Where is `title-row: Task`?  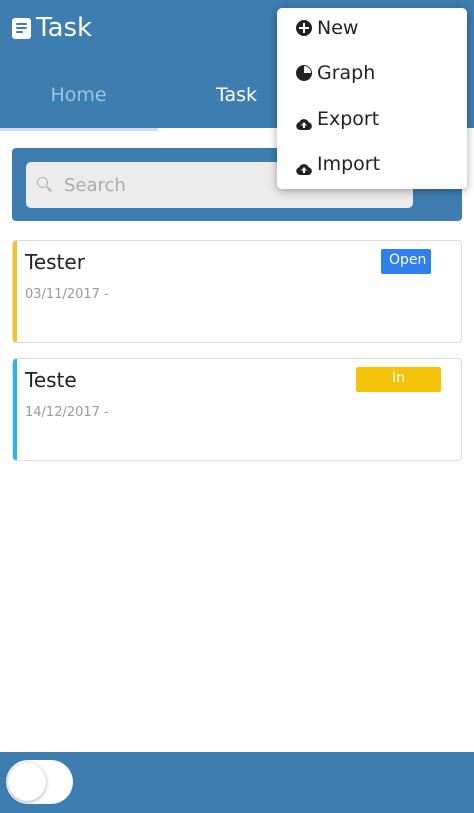
title-row: Task is located at coordinates (52, 28).